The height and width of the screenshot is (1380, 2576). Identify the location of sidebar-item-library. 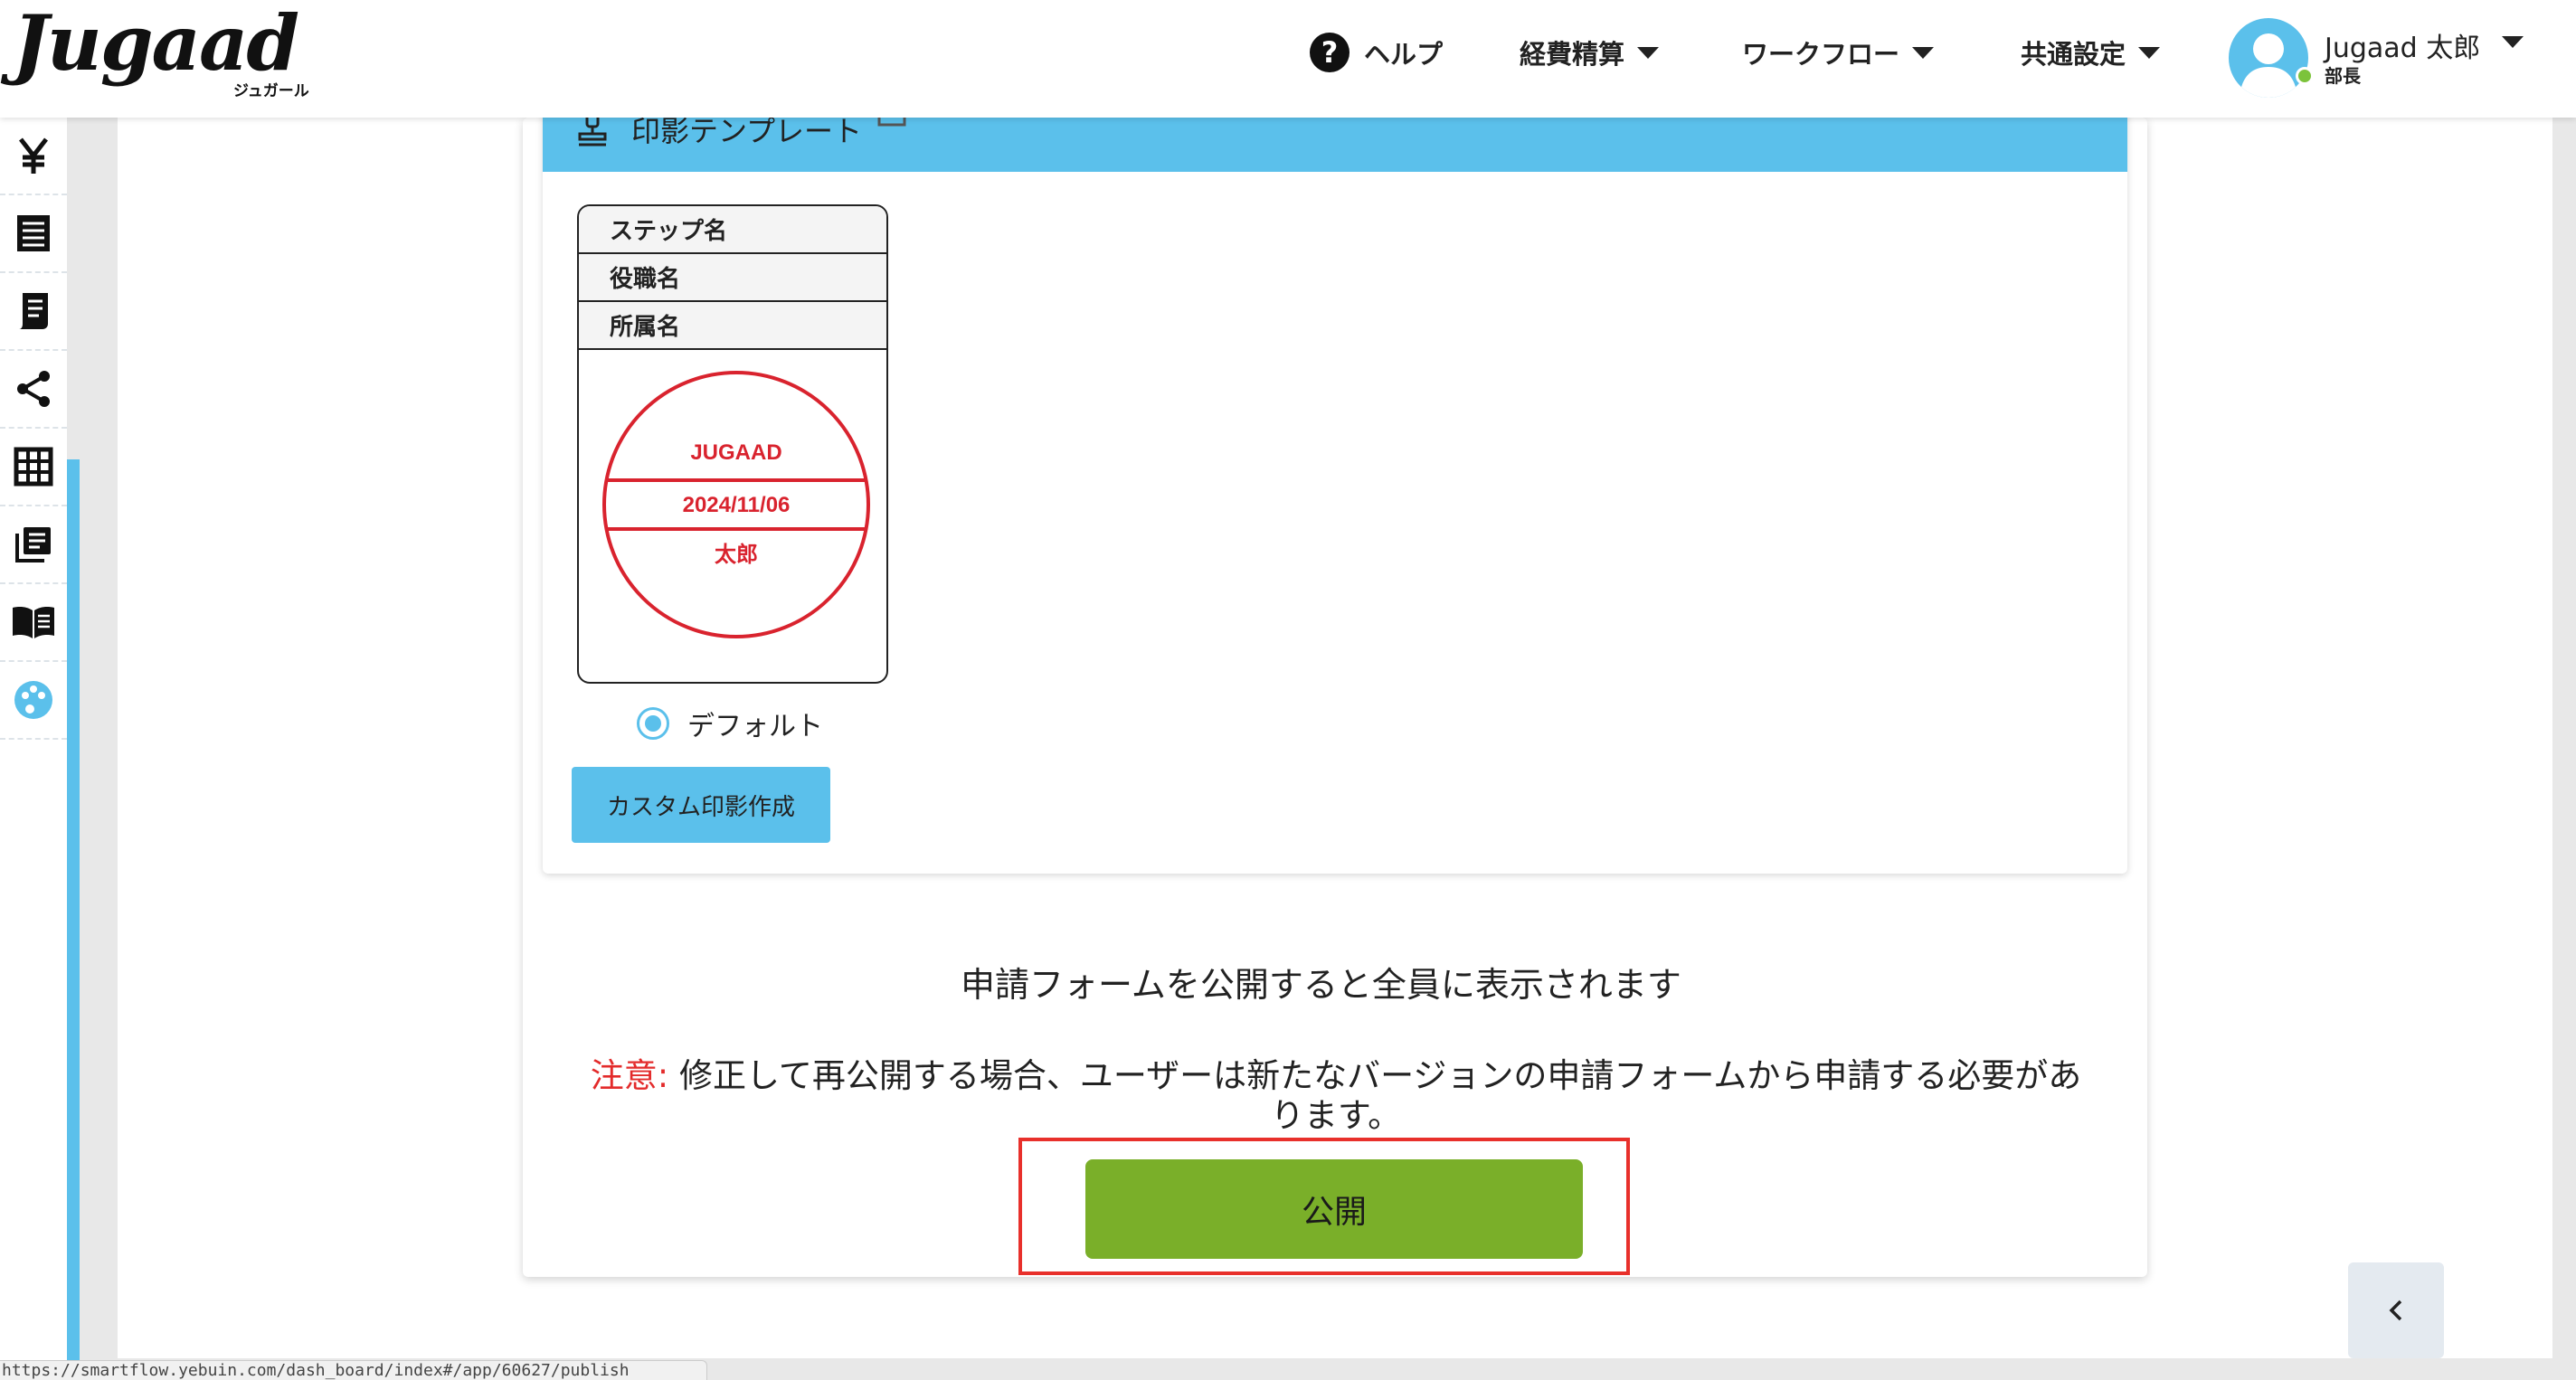
(33, 545).